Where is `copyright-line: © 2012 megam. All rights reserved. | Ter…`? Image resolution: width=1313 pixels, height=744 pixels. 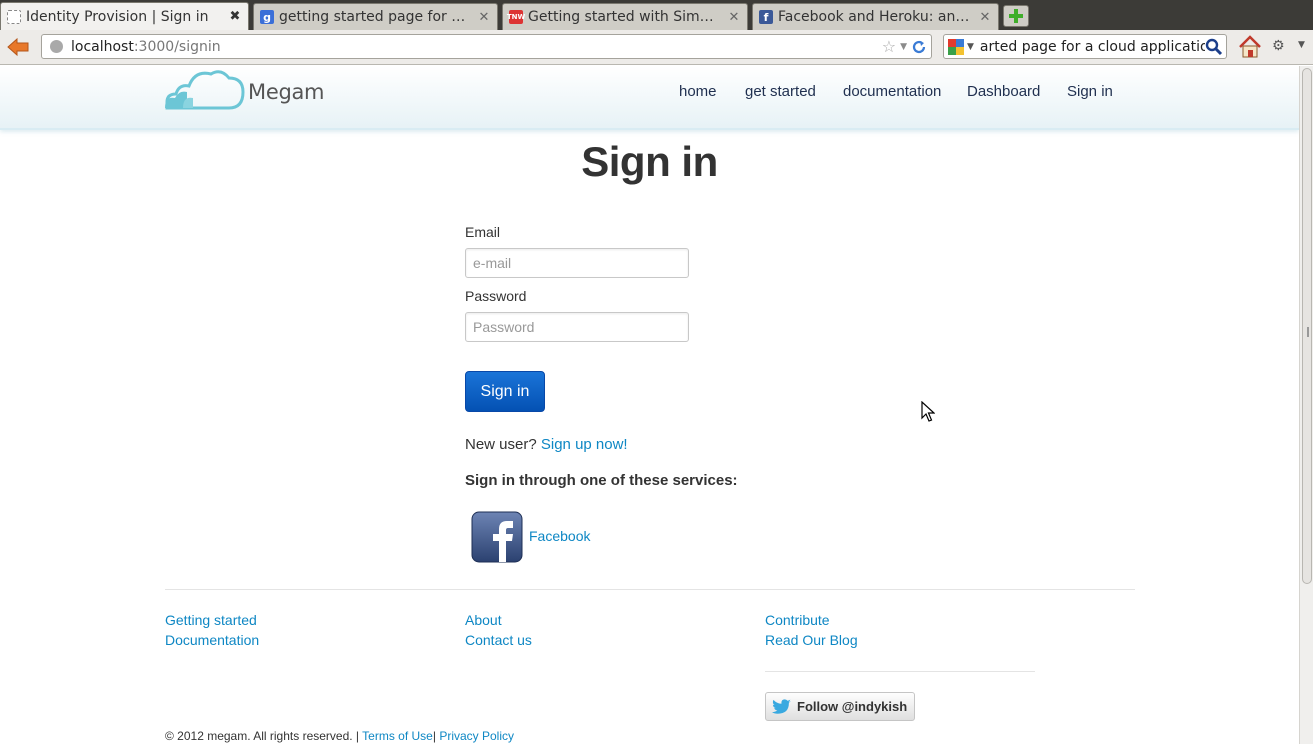
copyright-line: © 2012 megam. All rights reserved. | Ter… is located at coordinates (339, 736).